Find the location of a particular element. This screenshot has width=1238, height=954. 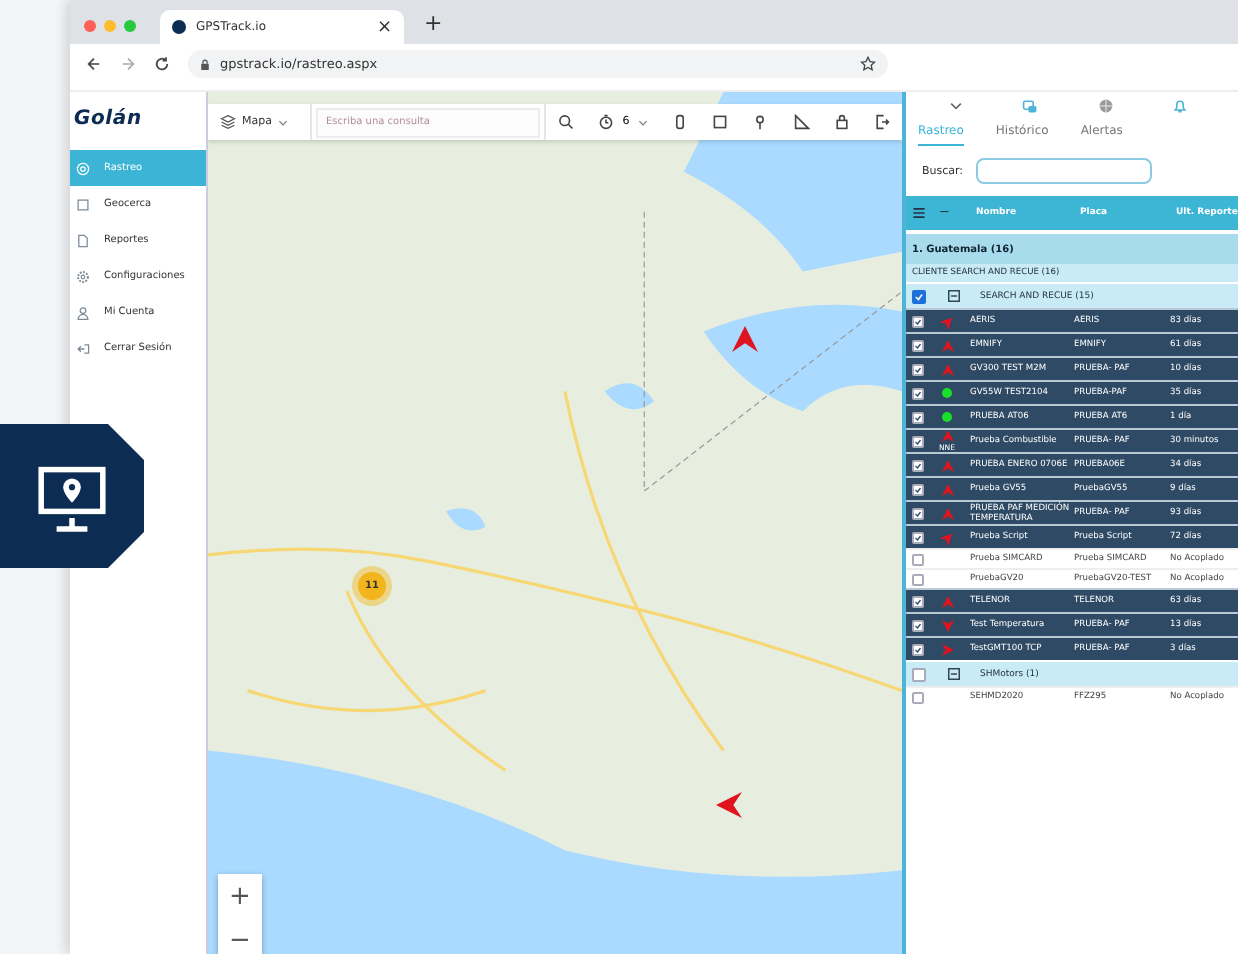

favicon-icon is located at coordinates (179, 27).